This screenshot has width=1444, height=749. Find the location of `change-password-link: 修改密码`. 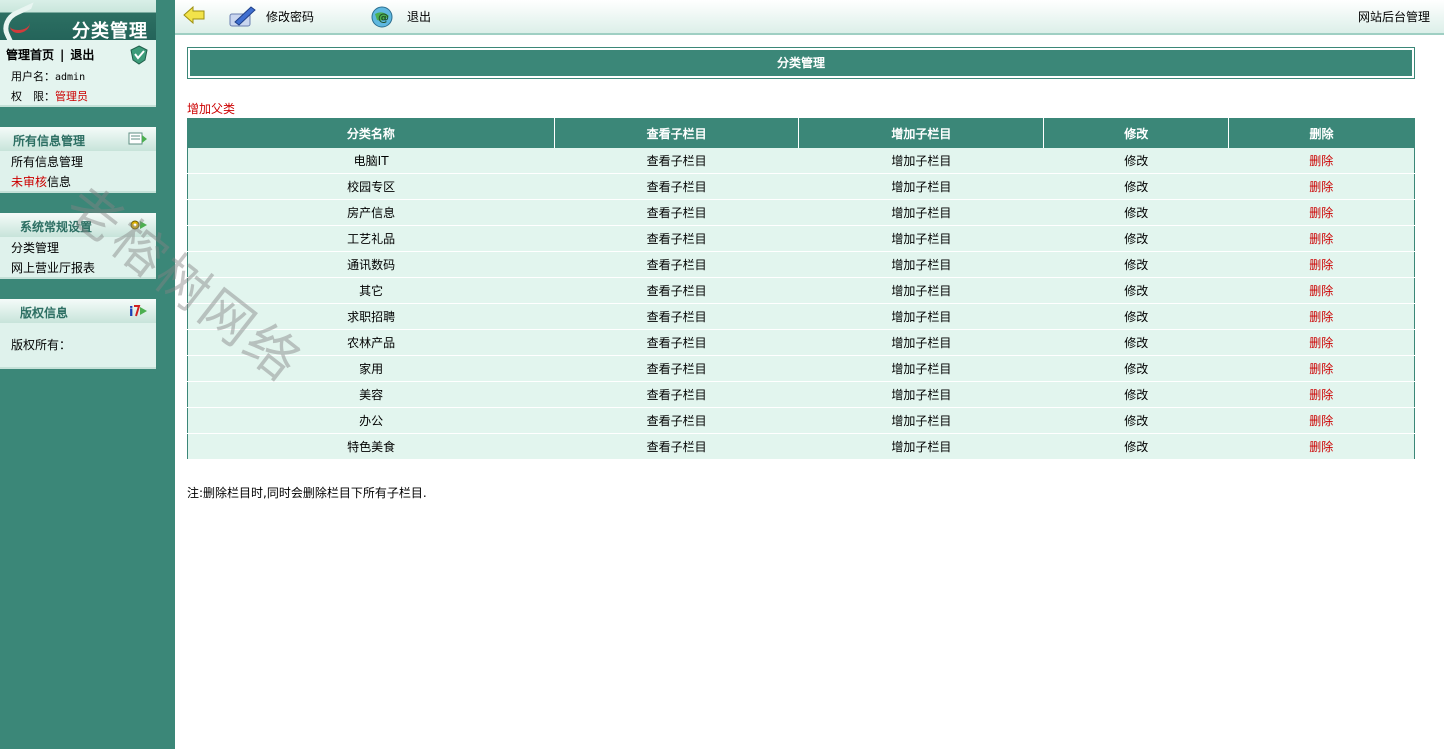

change-password-link: 修改密码 is located at coordinates (290, 16).